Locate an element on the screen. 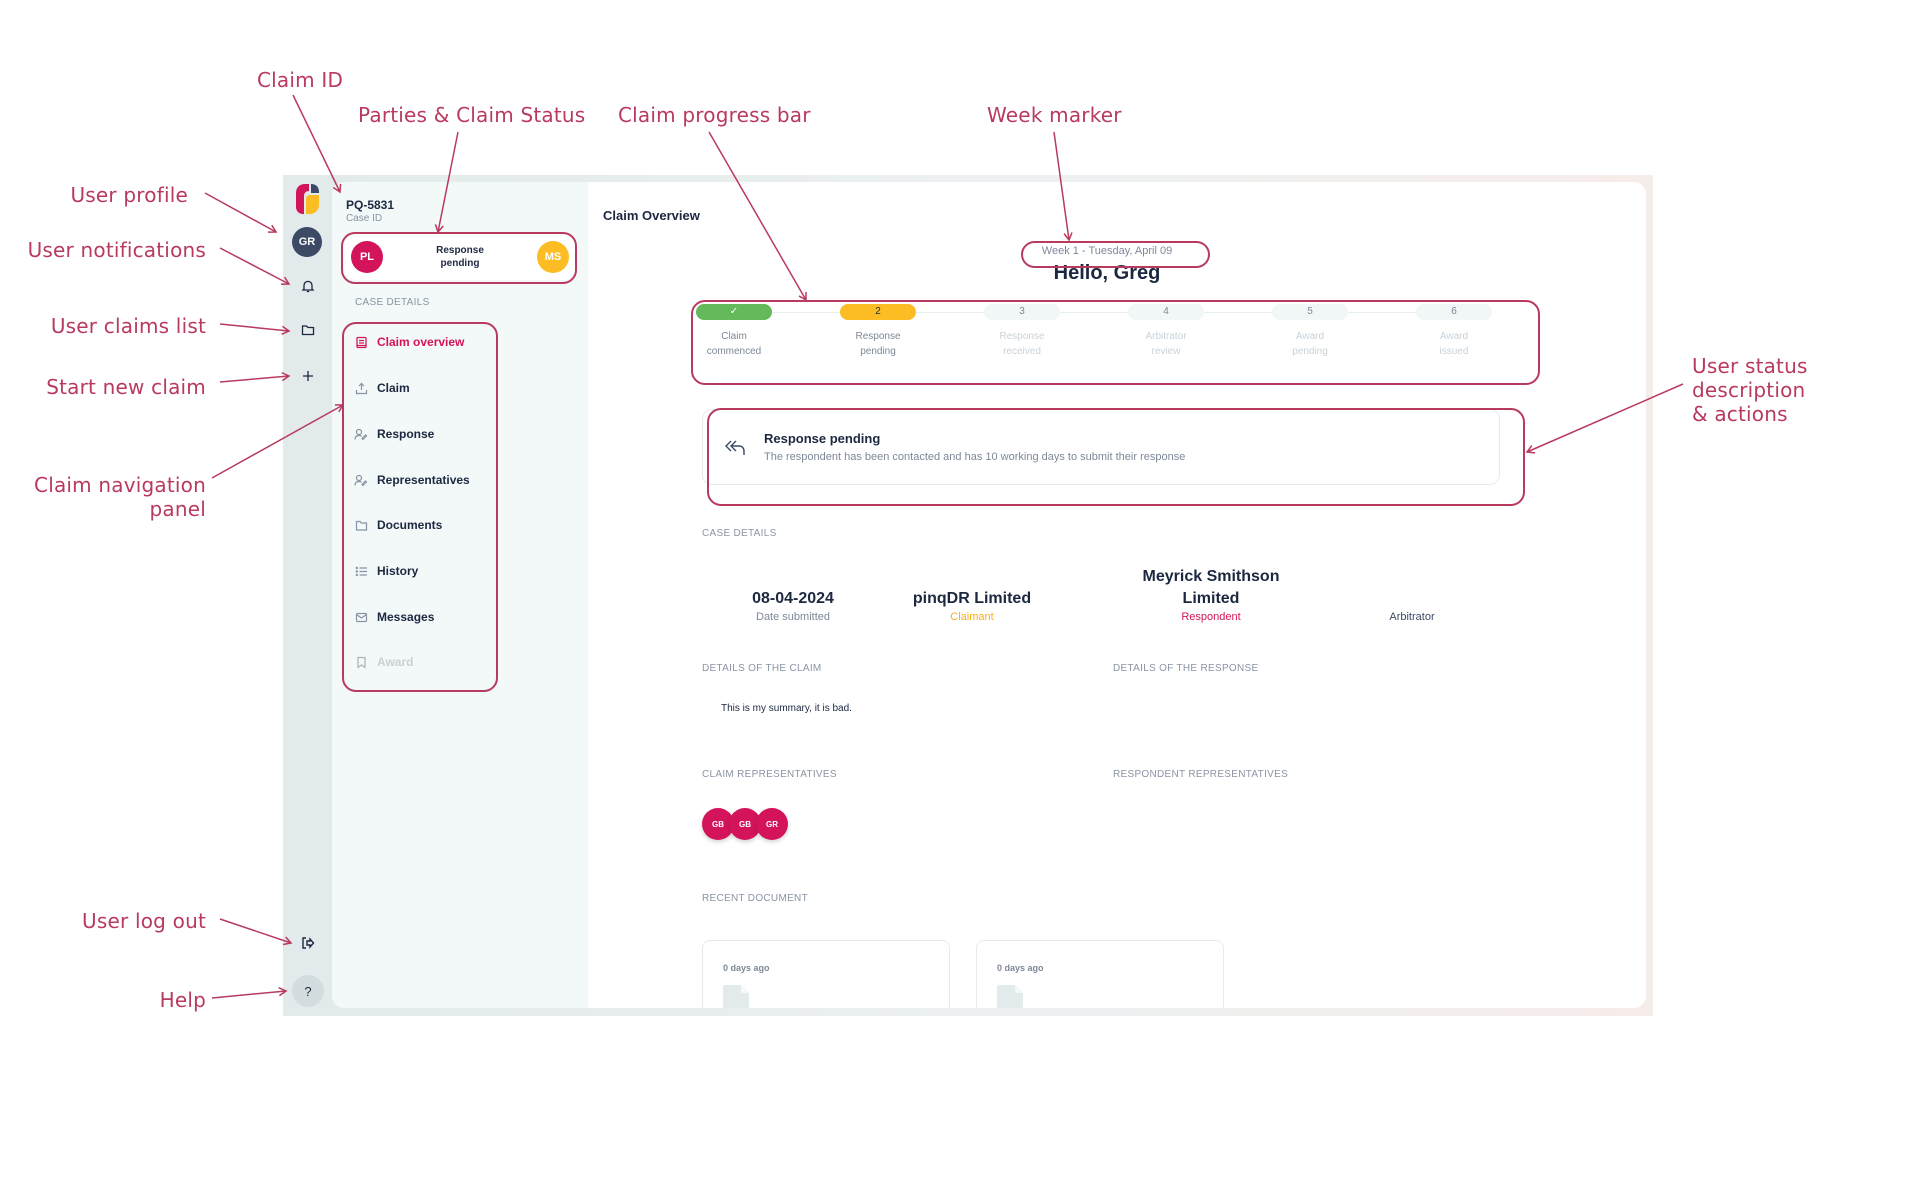 The height and width of the screenshot is (1181, 1920). annotation-claim-id: Claim ID is located at coordinates (300, 80).